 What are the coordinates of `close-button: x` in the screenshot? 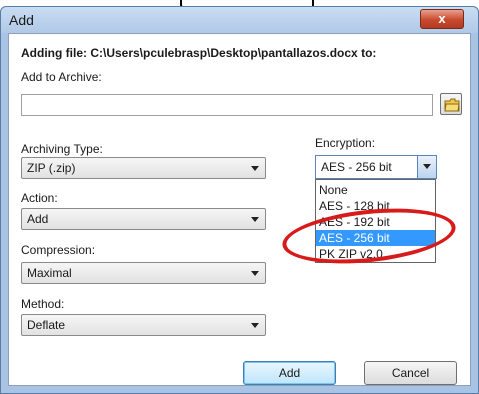 It's located at (442, 19).